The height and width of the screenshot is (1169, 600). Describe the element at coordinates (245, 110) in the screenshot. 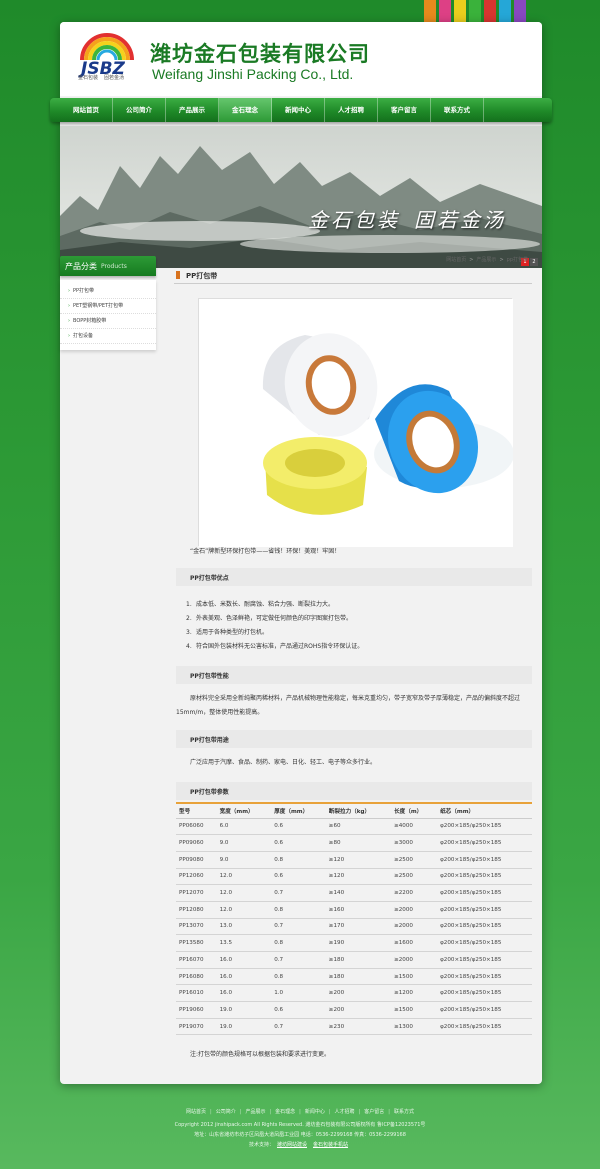

I see `nav-item-philosophy: 金石理念` at that location.